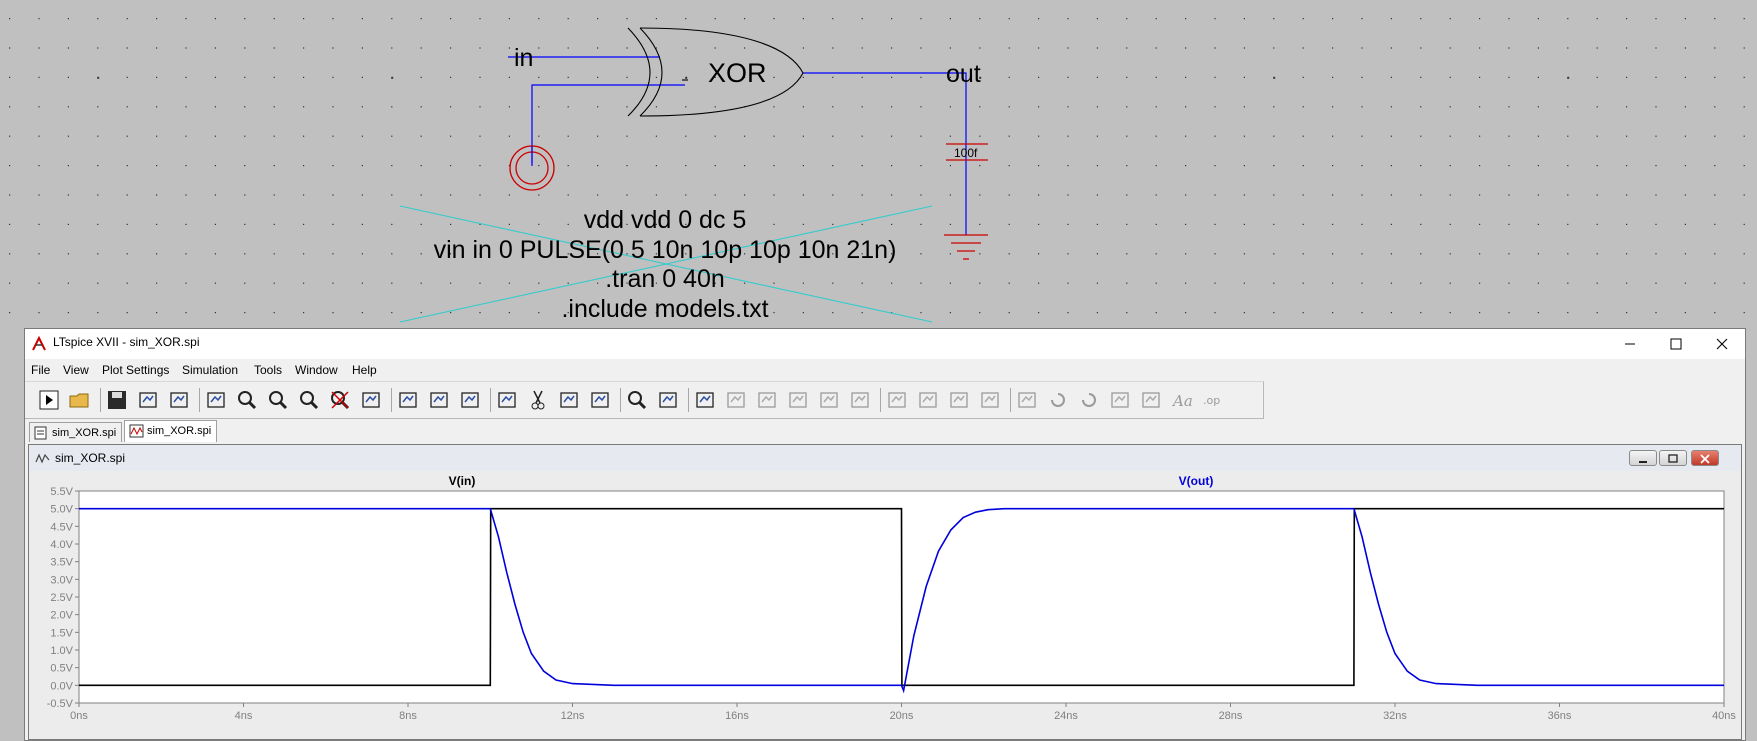 The width and height of the screenshot is (1757, 741). Describe the element at coordinates (829, 400) in the screenshot. I see `resistor-button` at that location.